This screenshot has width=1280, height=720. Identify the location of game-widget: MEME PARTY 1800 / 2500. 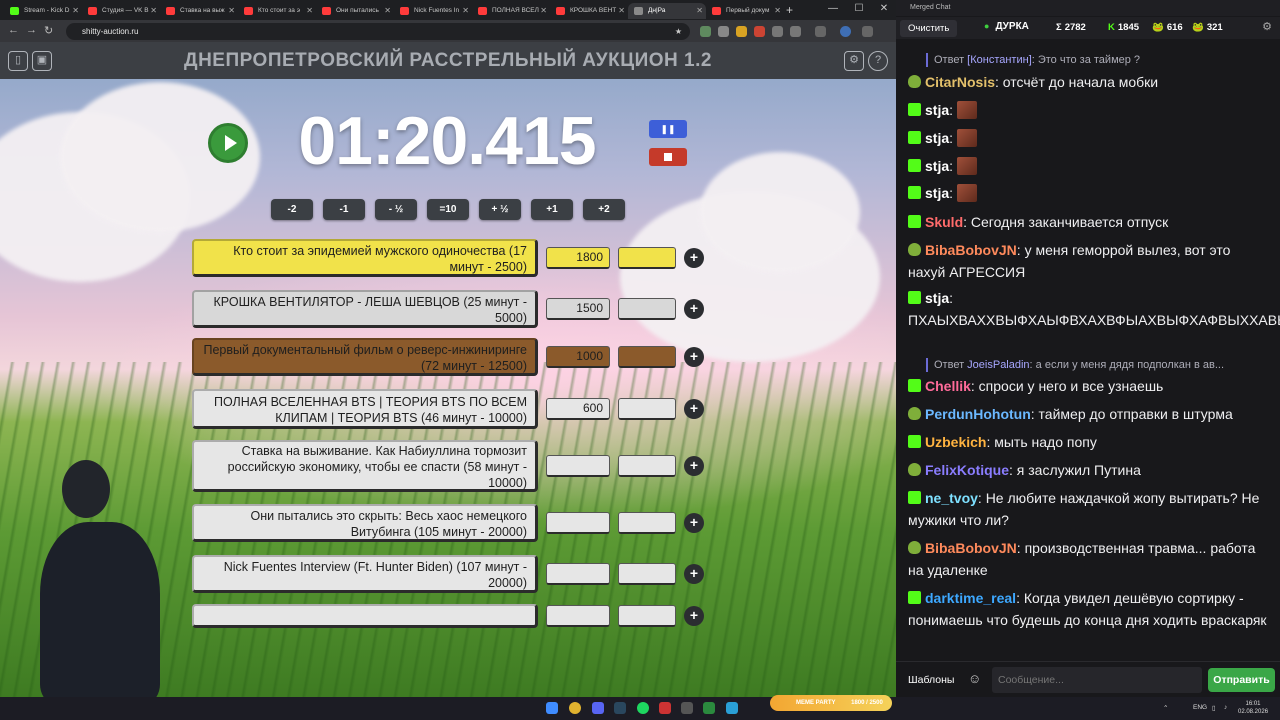
(831, 703).